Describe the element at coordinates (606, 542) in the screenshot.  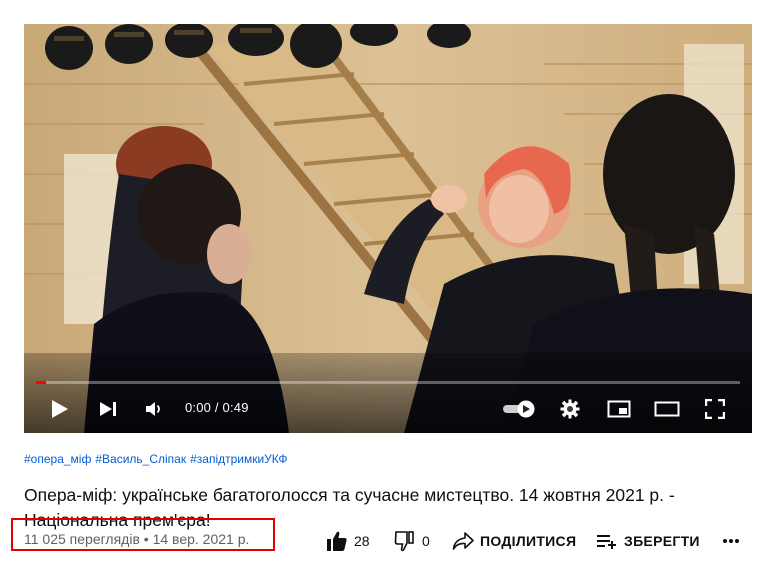
I see `save-playlist-icon` at that location.